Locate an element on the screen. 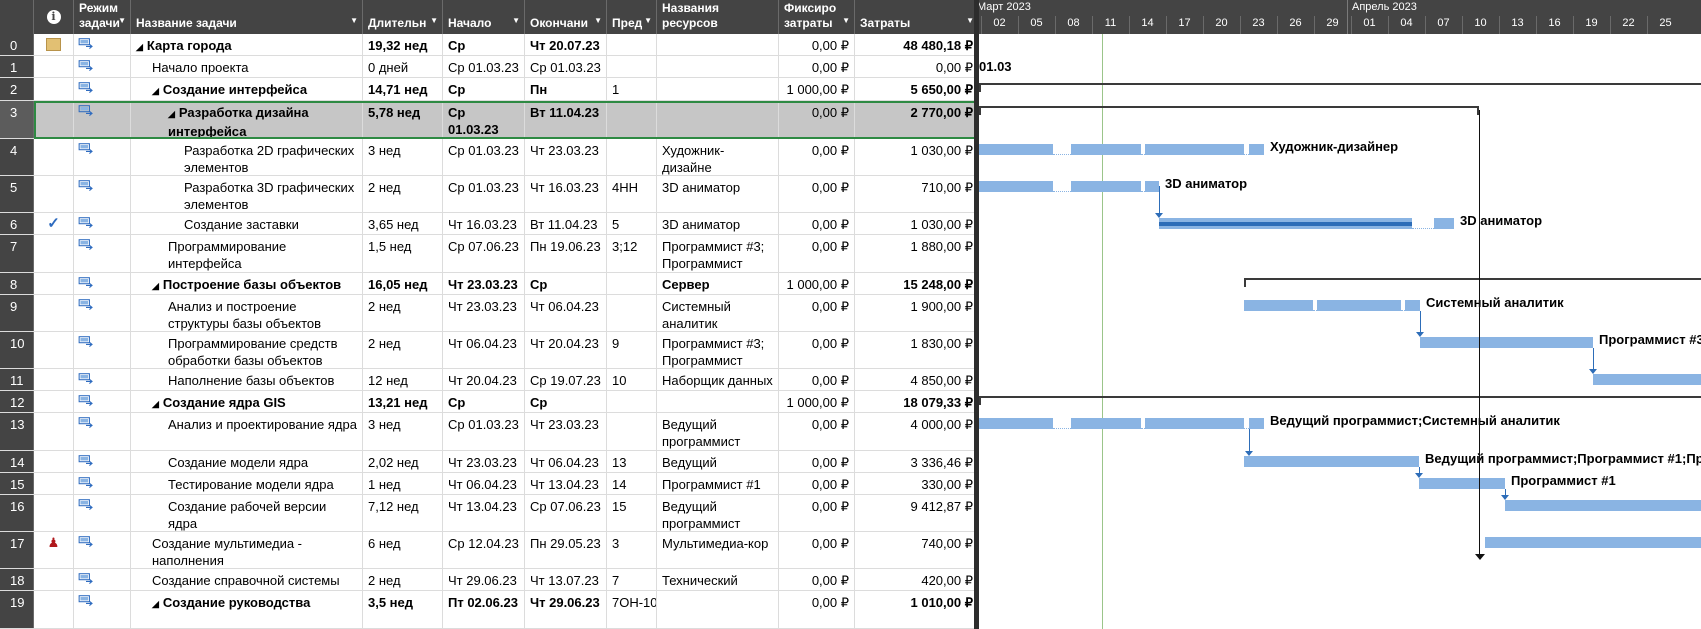 Image resolution: width=1701 pixels, height=629 pixels. row-id: 10 is located at coordinates (17, 350).